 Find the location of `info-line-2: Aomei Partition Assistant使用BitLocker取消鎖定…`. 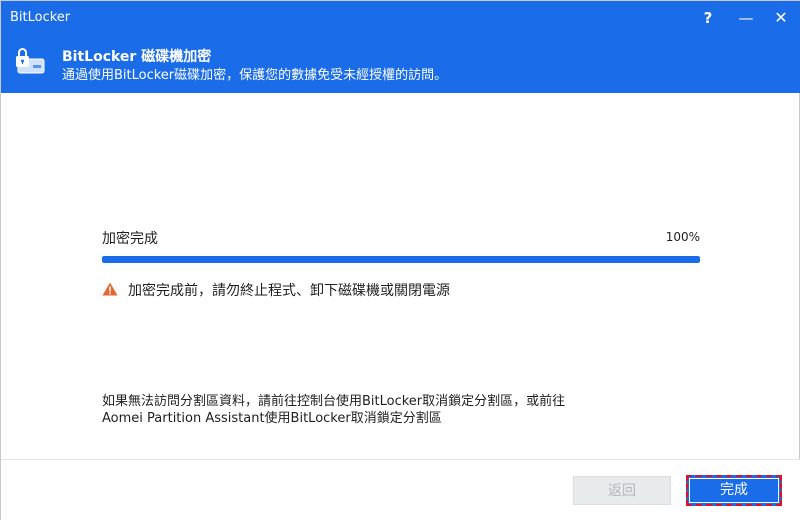

info-line-2: Aomei Partition Assistant使用BitLocker取消鎖定… is located at coordinates (272, 418).